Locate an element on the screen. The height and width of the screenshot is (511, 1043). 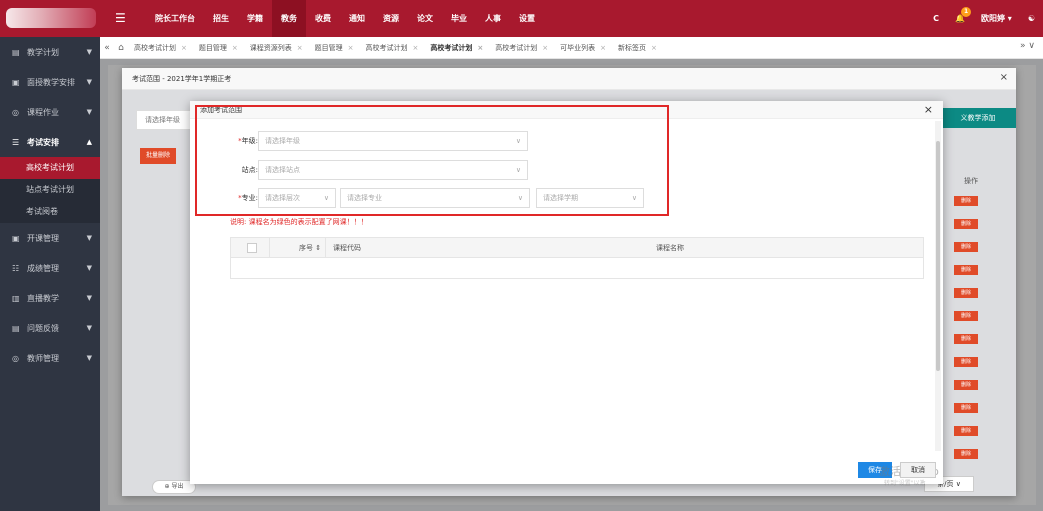
top-nav-item: 论文 is located at coordinates (425, 18).